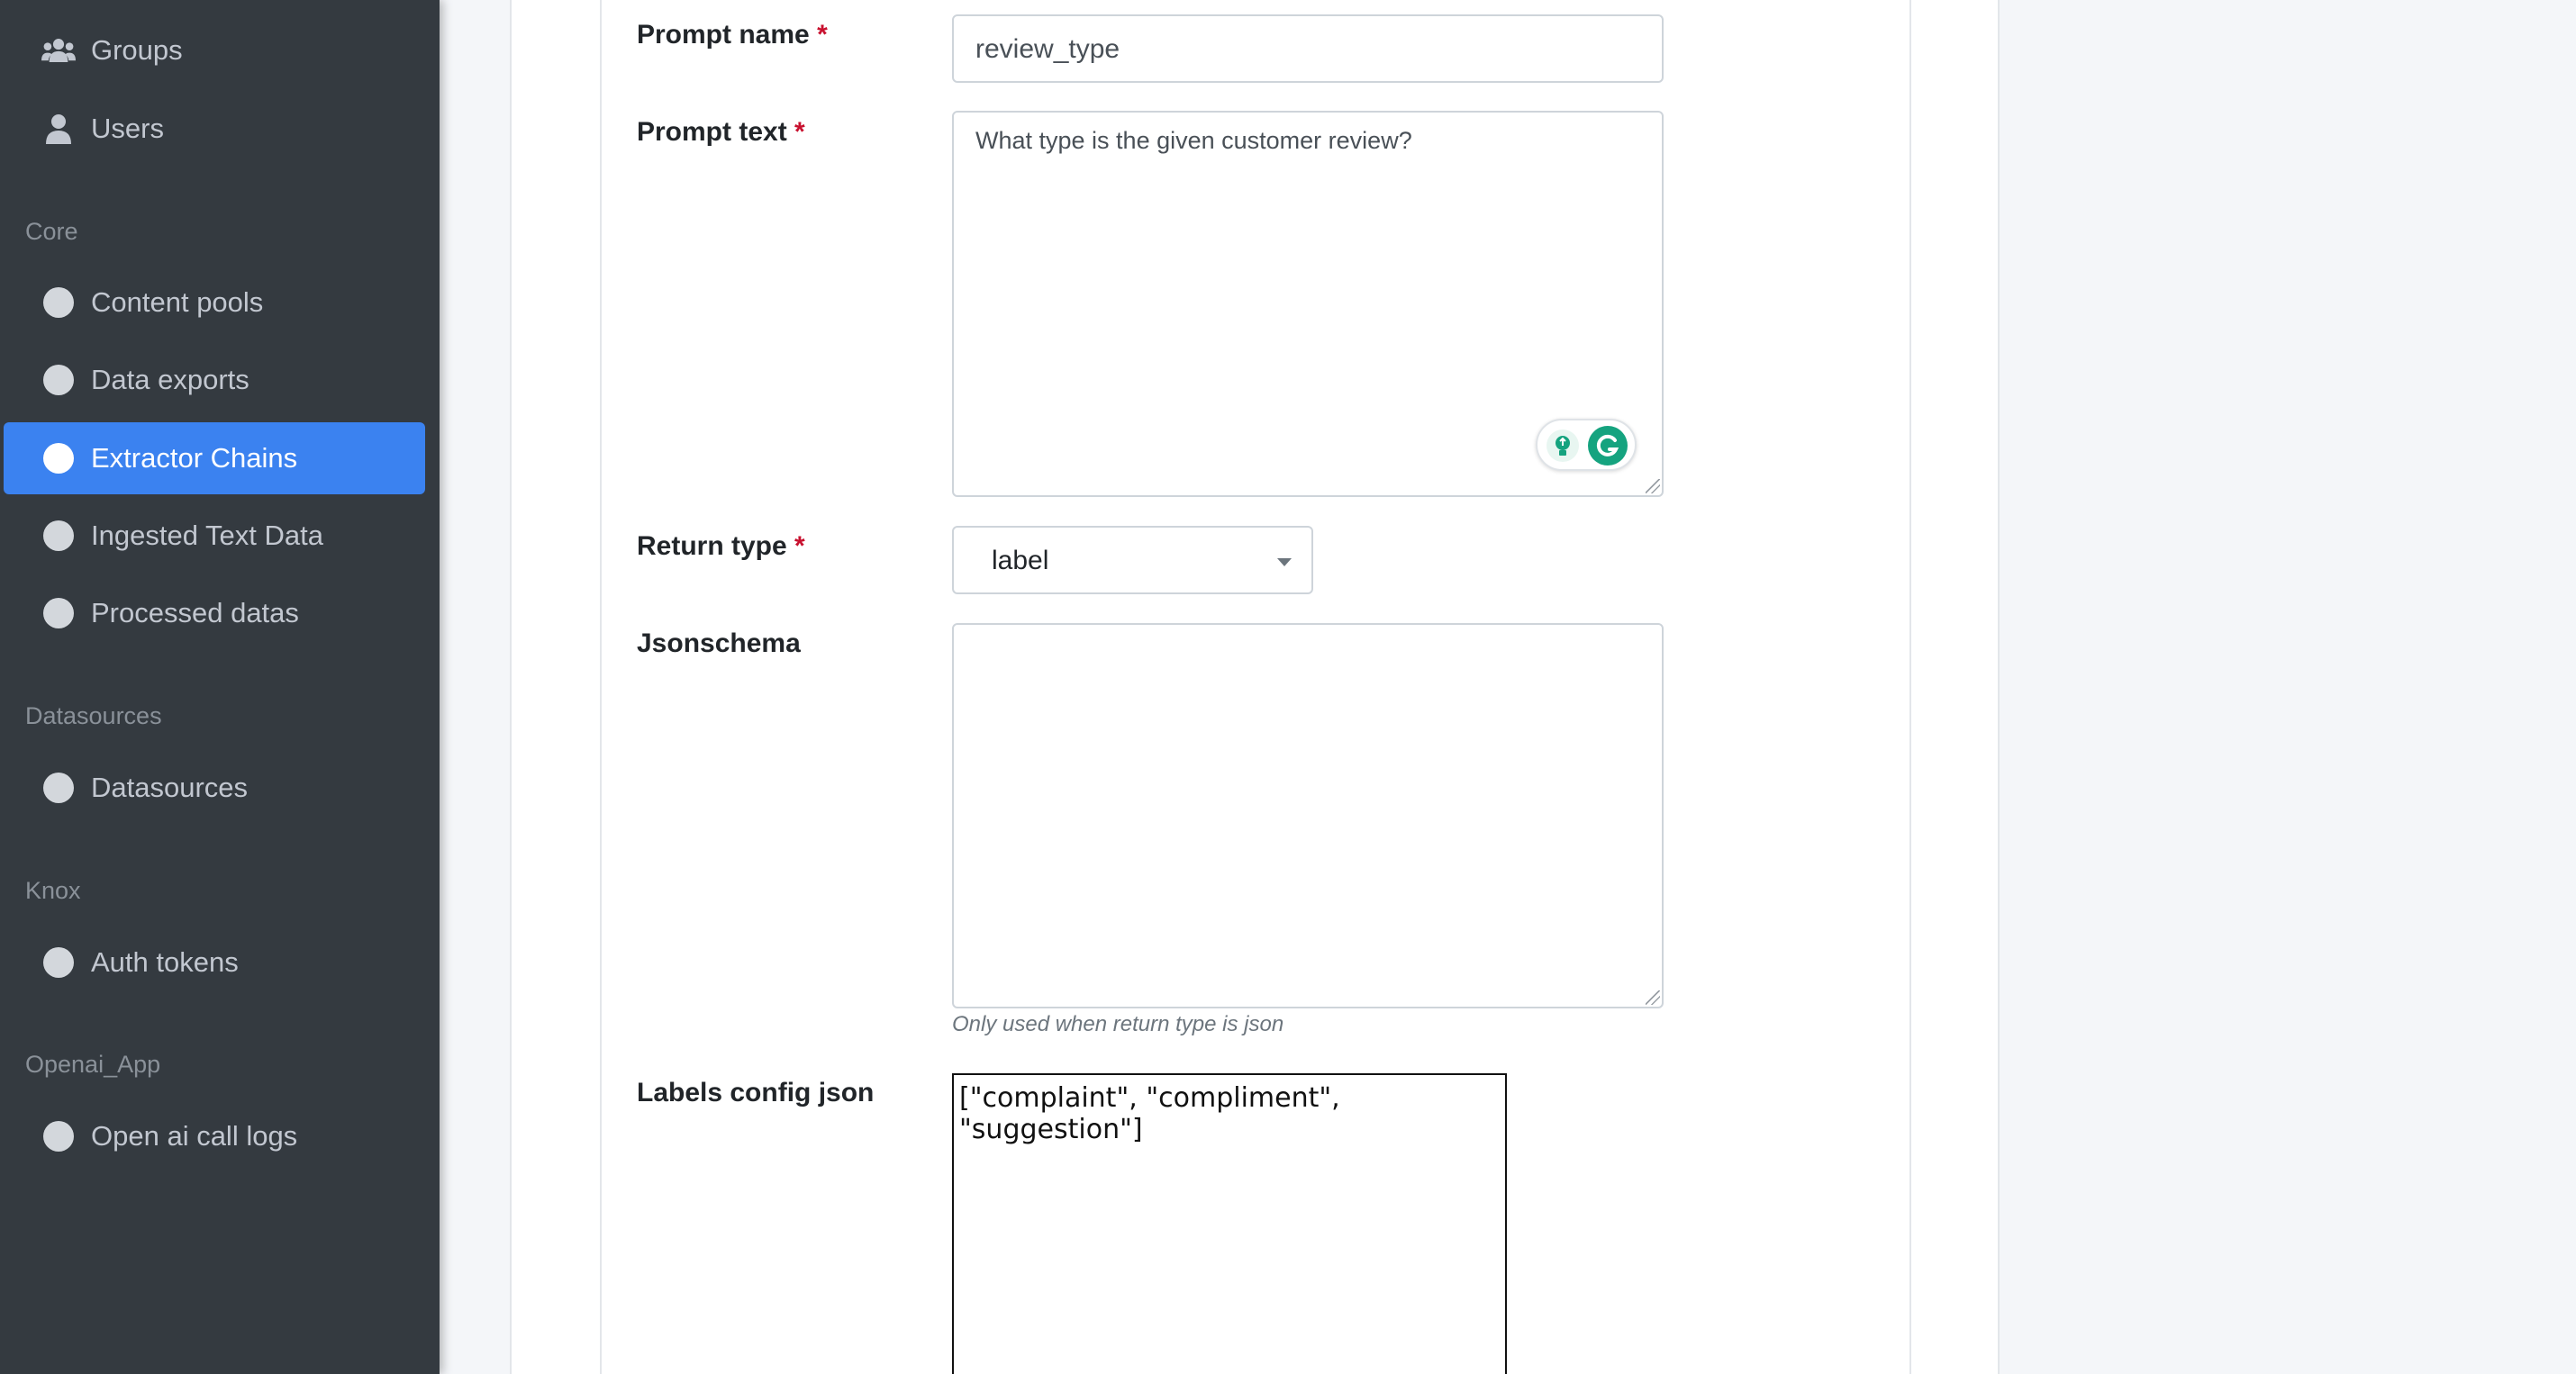 The image size is (2576, 1374). What do you see at coordinates (93, 1064) in the screenshot?
I see `sidebar-section-header: Openai_App` at bounding box center [93, 1064].